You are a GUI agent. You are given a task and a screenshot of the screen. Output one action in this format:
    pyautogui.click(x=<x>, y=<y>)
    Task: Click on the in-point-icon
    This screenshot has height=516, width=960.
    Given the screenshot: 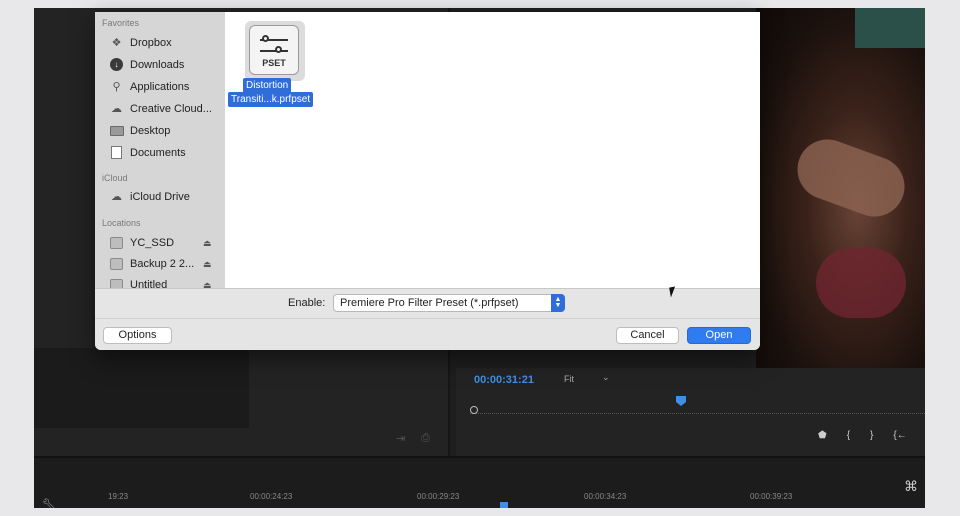 What is the action you would take?
    pyautogui.click(x=474, y=410)
    